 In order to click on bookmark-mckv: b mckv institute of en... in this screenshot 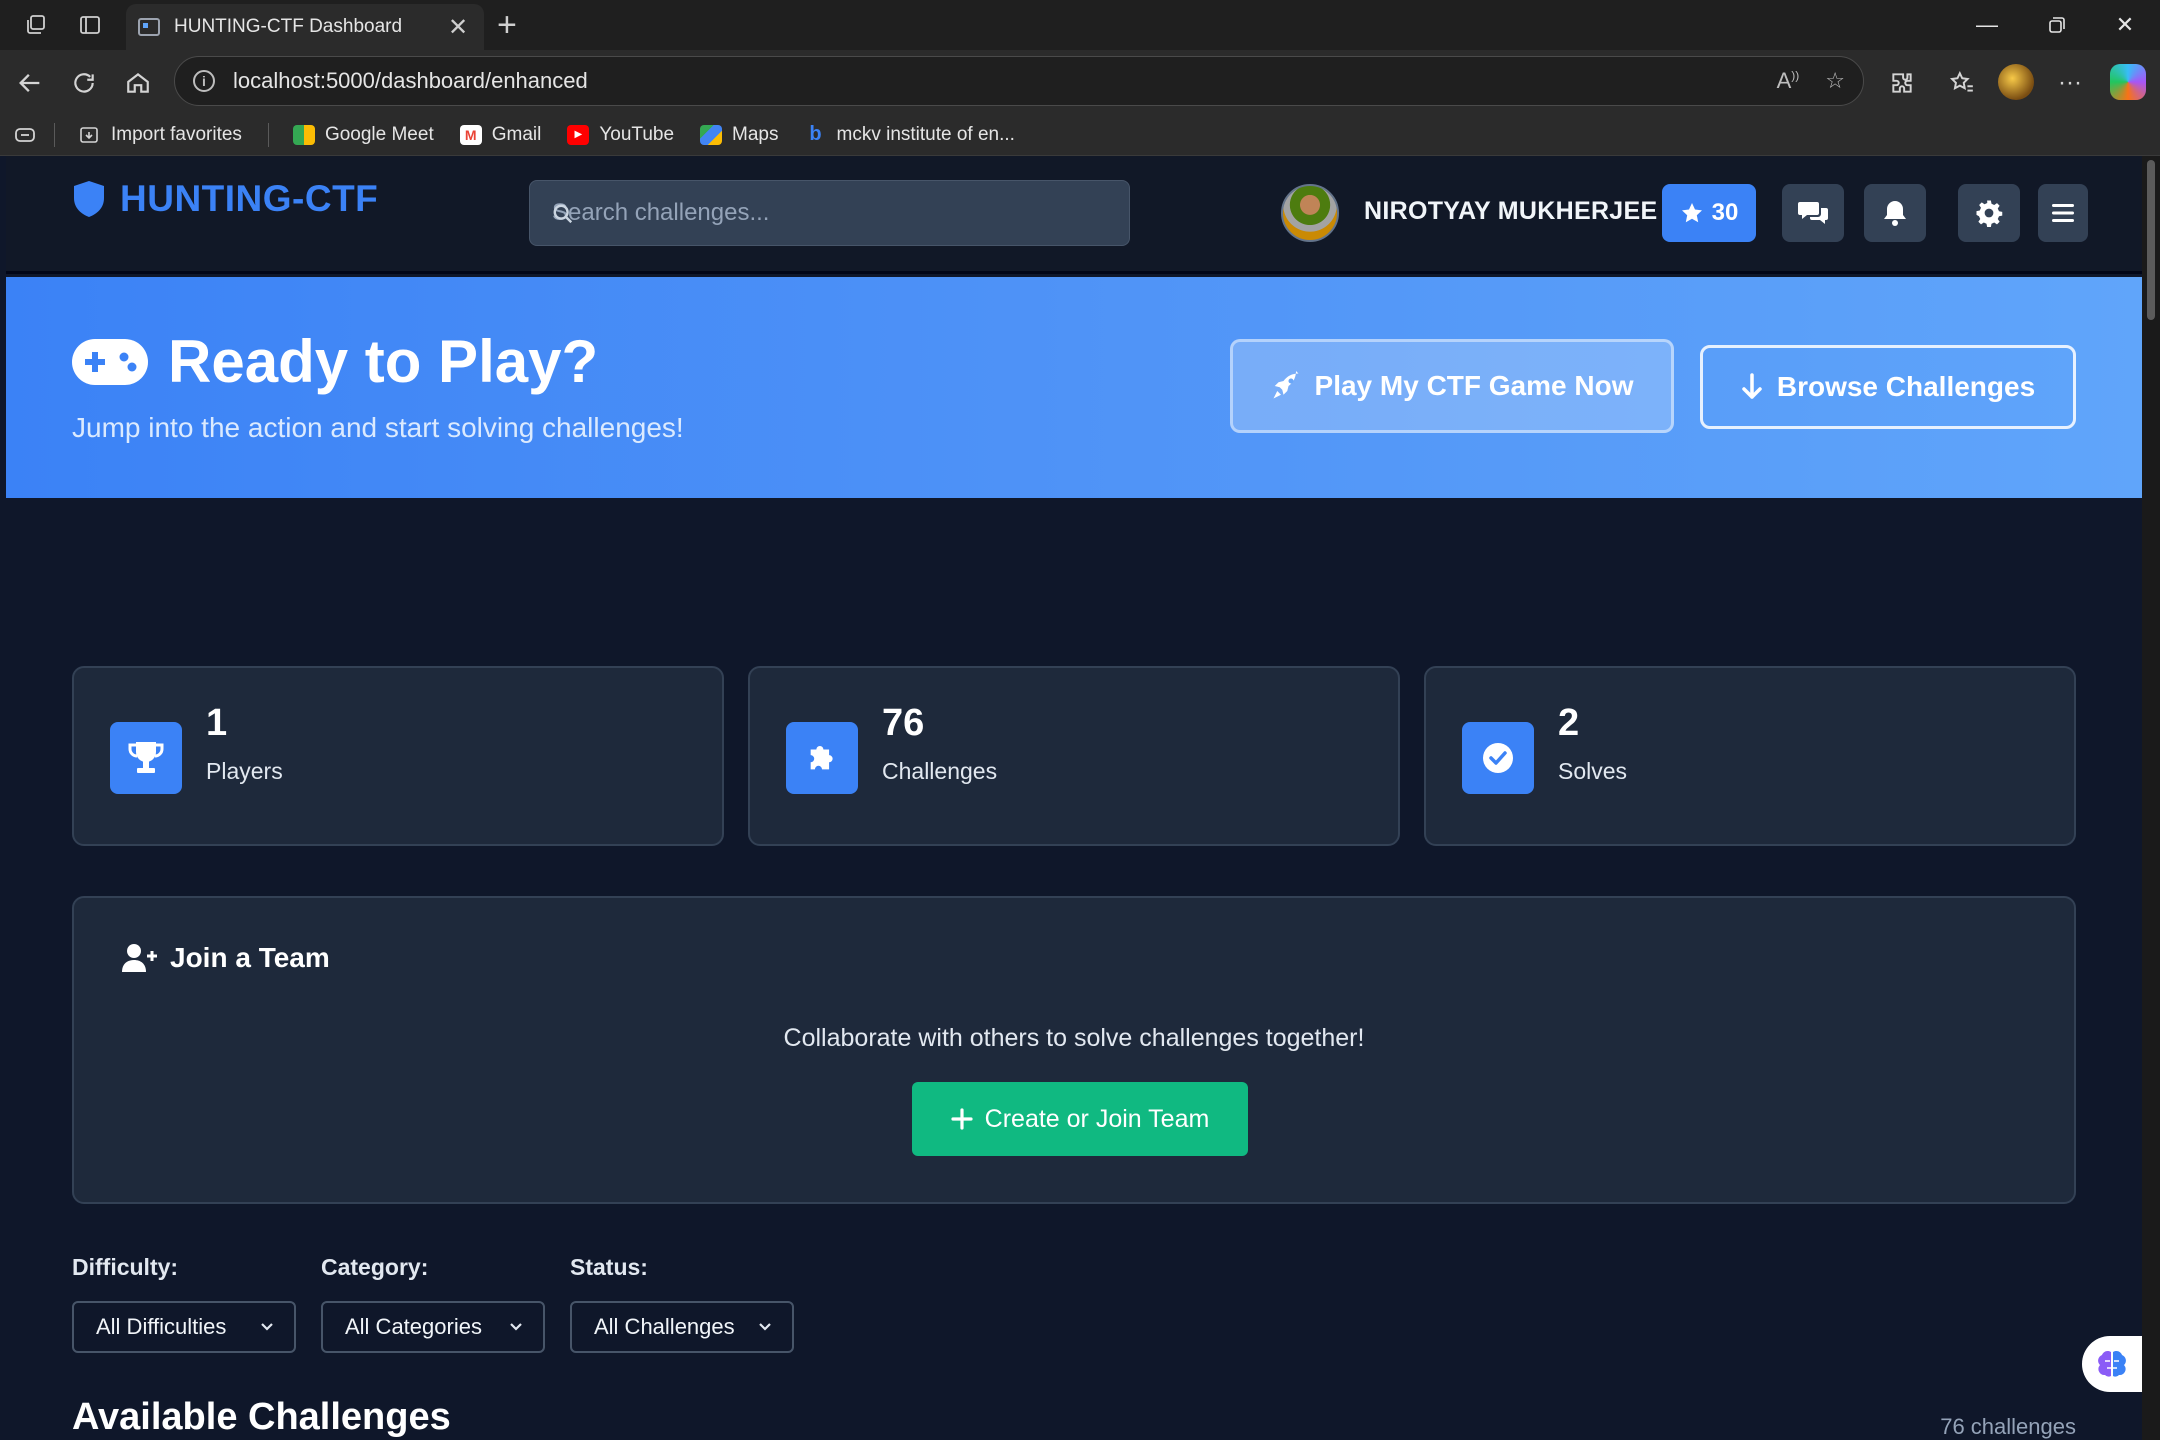, I will do `click(910, 134)`.